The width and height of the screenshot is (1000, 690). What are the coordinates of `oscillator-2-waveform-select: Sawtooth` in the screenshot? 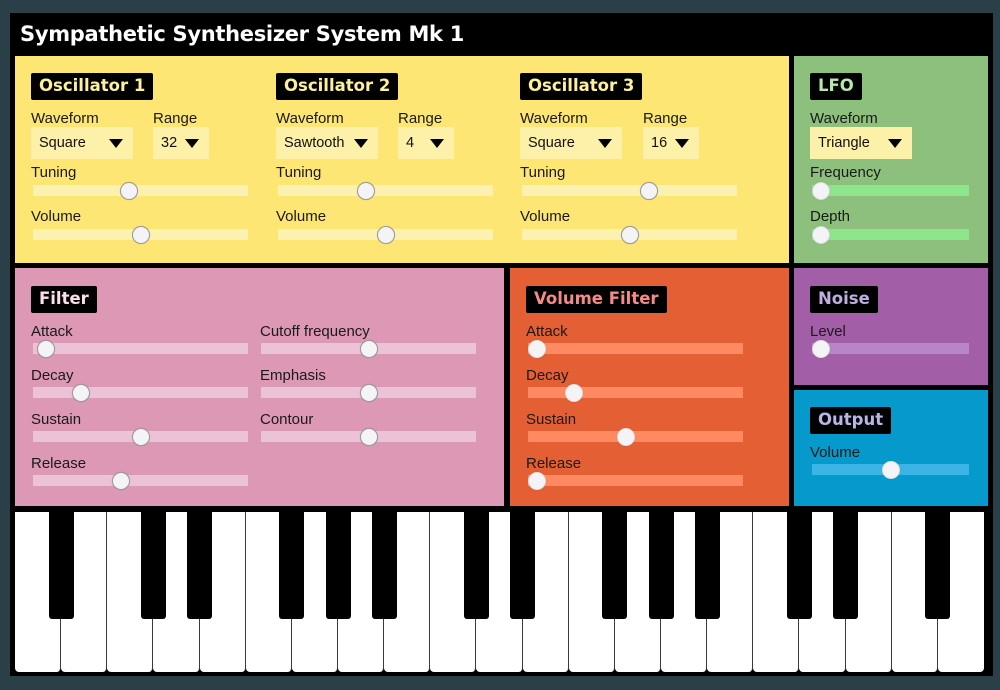 It's located at (327, 143).